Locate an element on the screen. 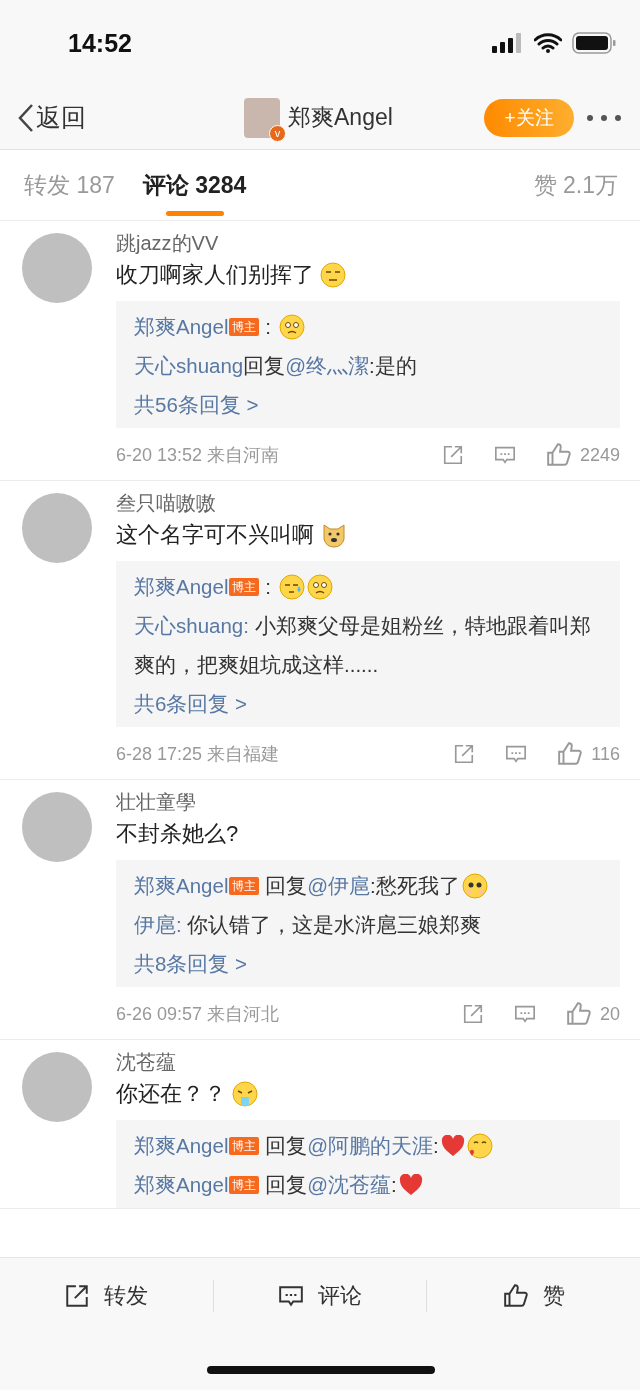 This screenshot has height=1390, width=640. chevron-left-icon is located at coordinates (26, 117).